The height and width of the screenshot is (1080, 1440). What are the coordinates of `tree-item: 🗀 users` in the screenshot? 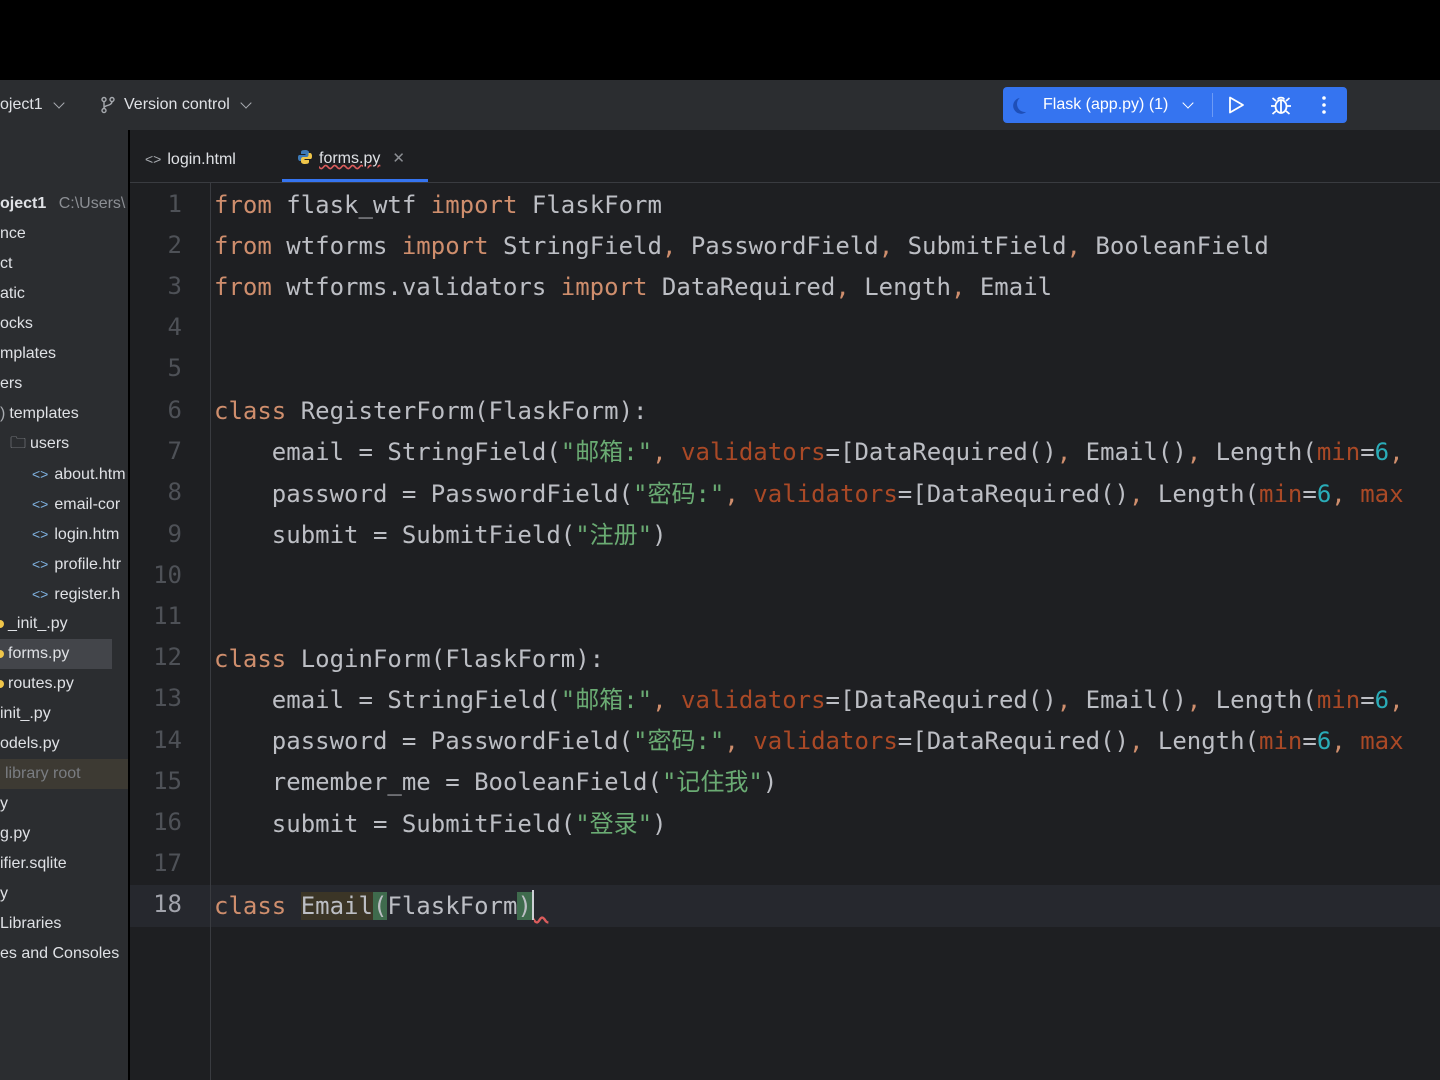 It's located at (34, 444).